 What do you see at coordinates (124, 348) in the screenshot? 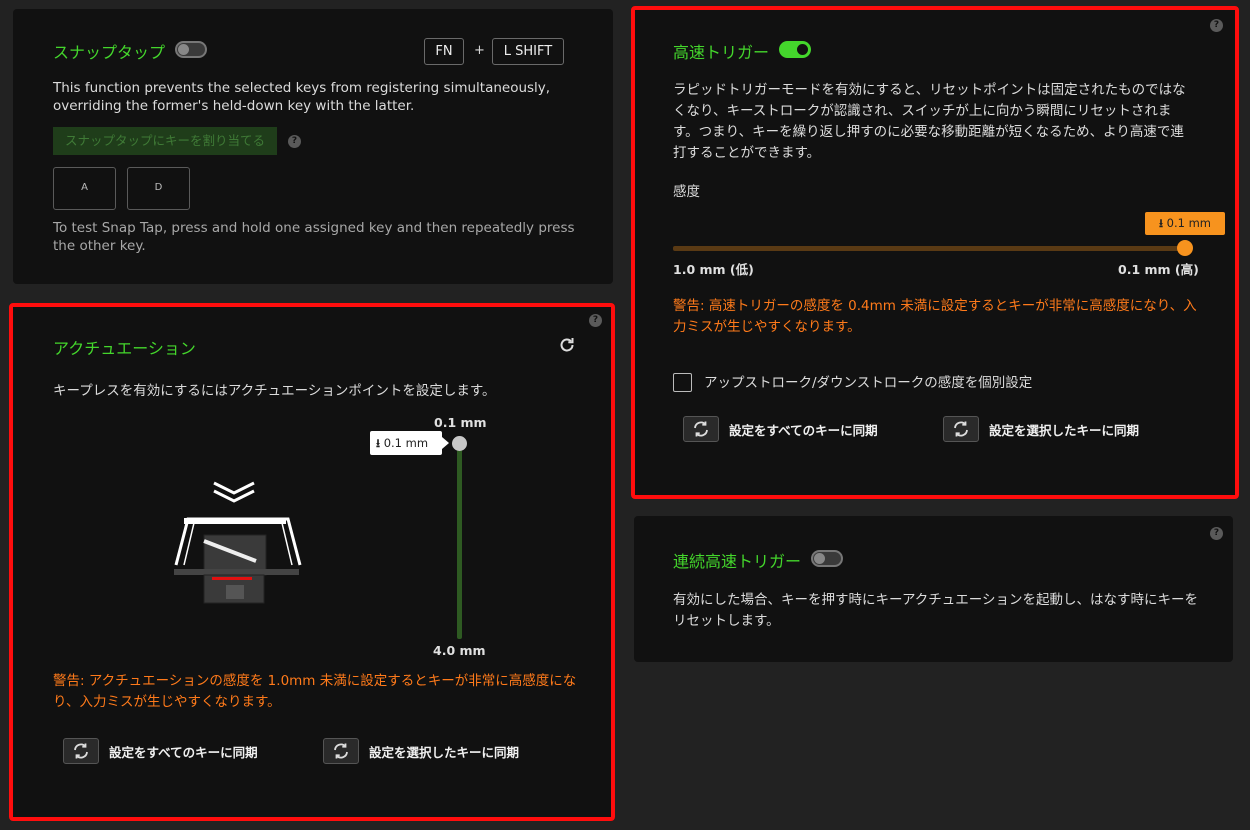
I see `actuation-title: アクチュエーション` at bounding box center [124, 348].